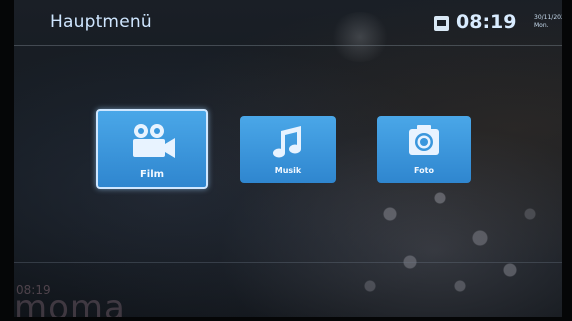 Image resolution: width=572 pixels, height=321 pixels. What do you see at coordinates (288, 170) in the screenshot?
I see `menu-item-musik-label: Musik` at bounding box center [288, 170].